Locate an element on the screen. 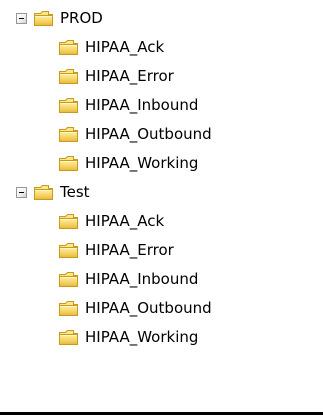  tree-node-prod-hipaa-outbound: HIPAA_Outbound is located at coordinates (135, 134).